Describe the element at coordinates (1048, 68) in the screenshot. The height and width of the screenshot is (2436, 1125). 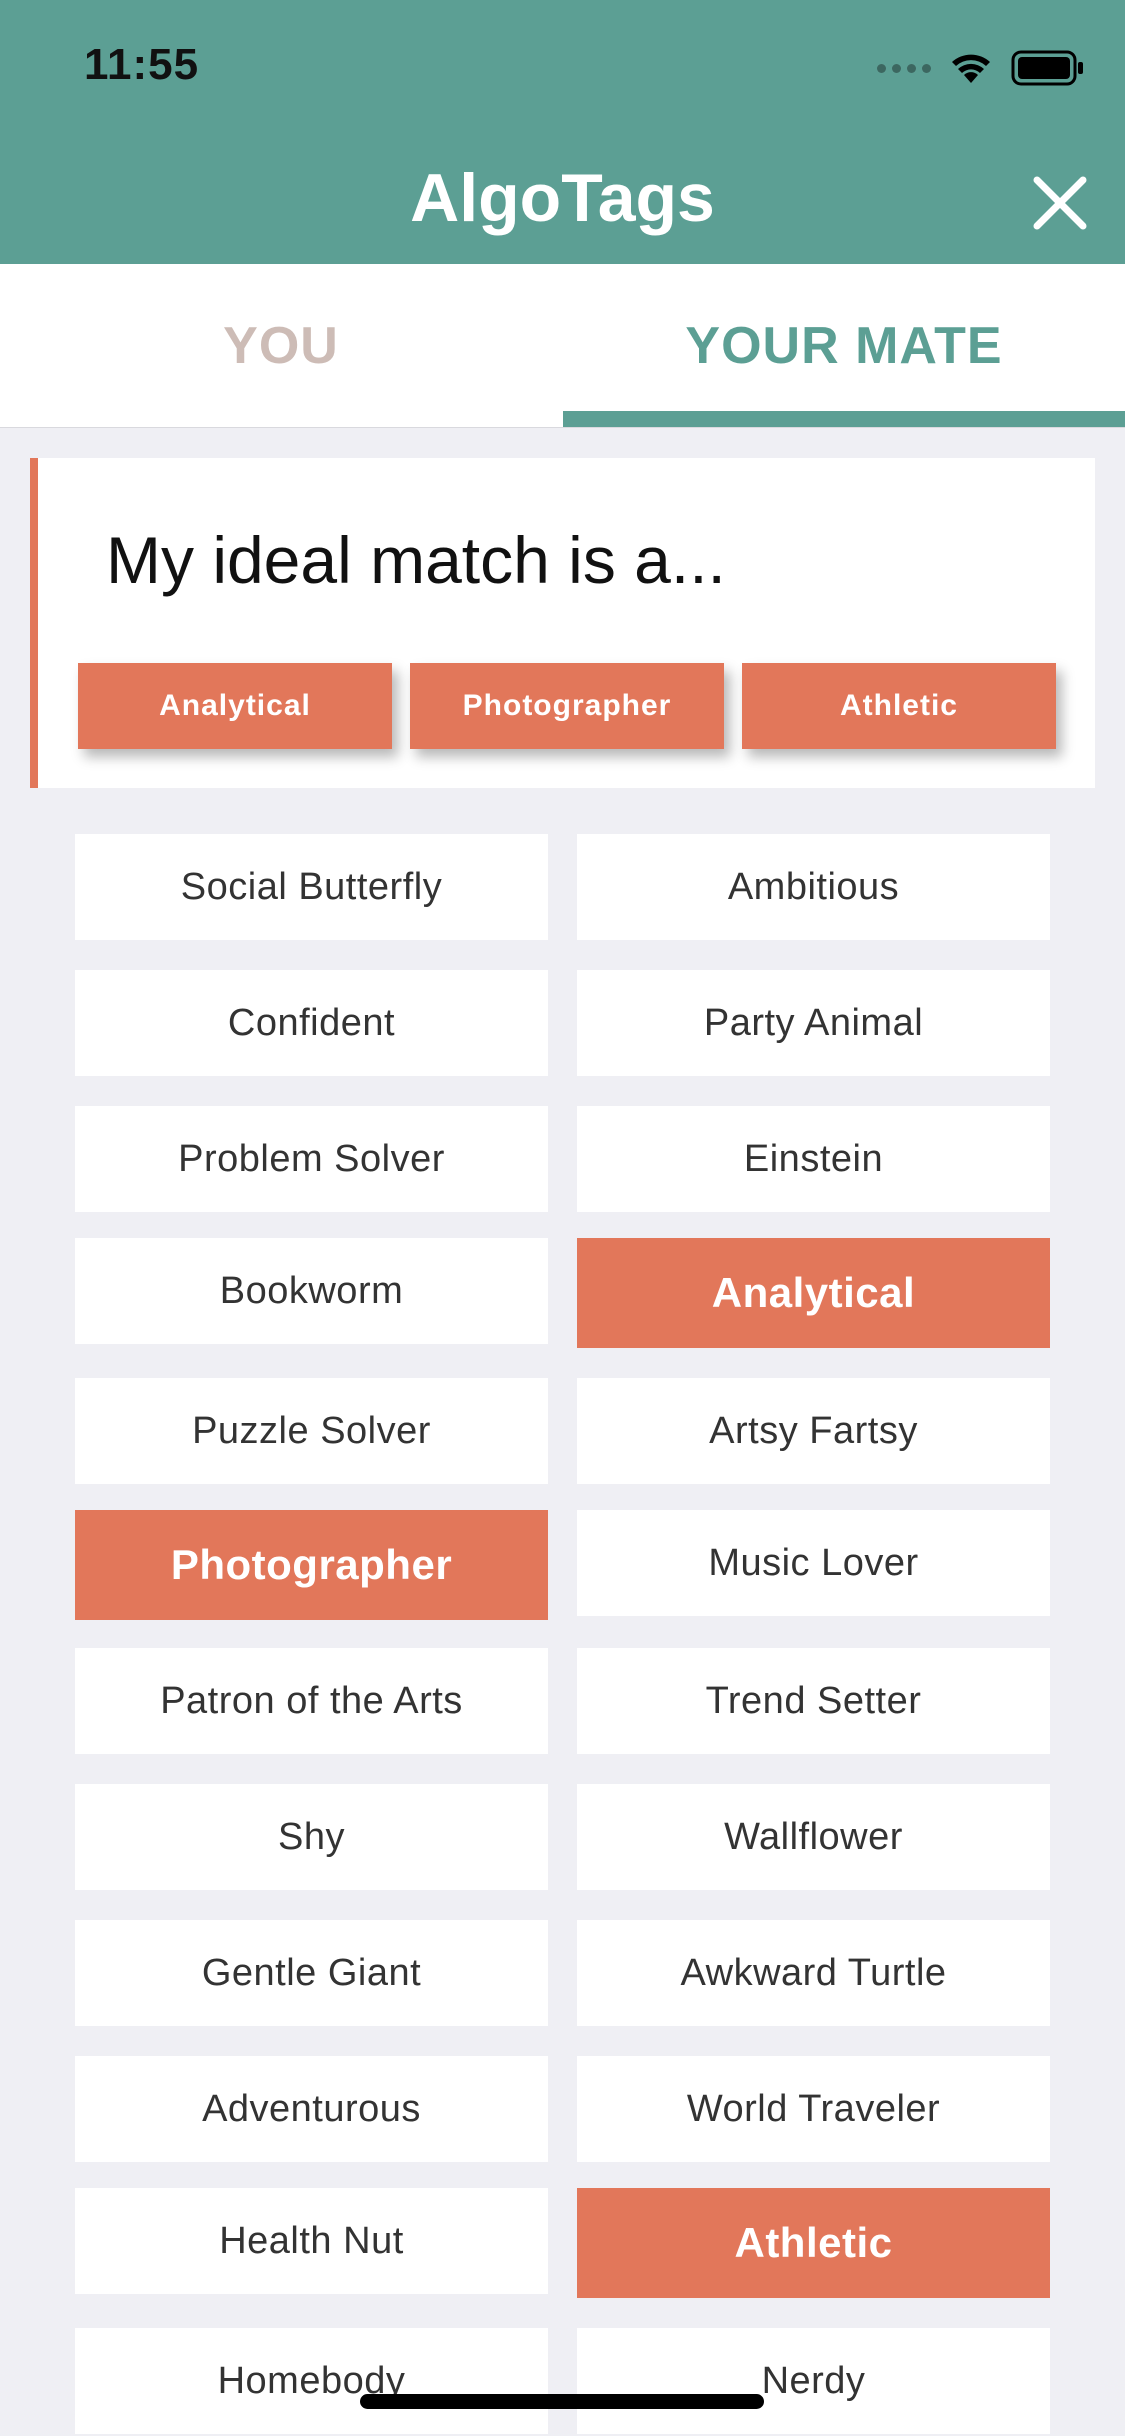
I see `battery-icon` at that location.